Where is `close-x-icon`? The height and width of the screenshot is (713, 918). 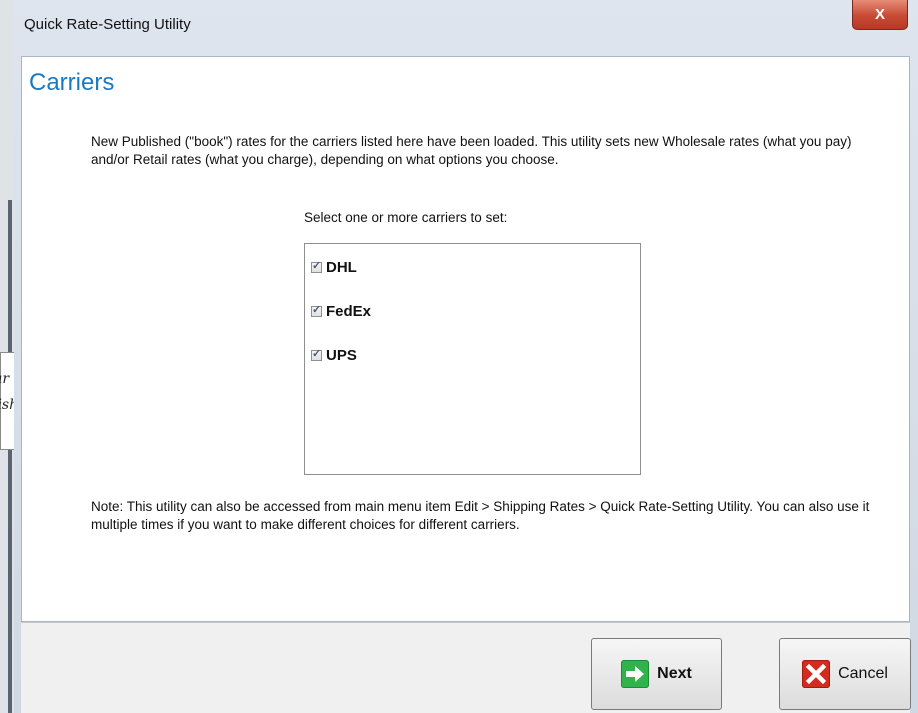
close-x-icon is located at coordinates (816, 674).